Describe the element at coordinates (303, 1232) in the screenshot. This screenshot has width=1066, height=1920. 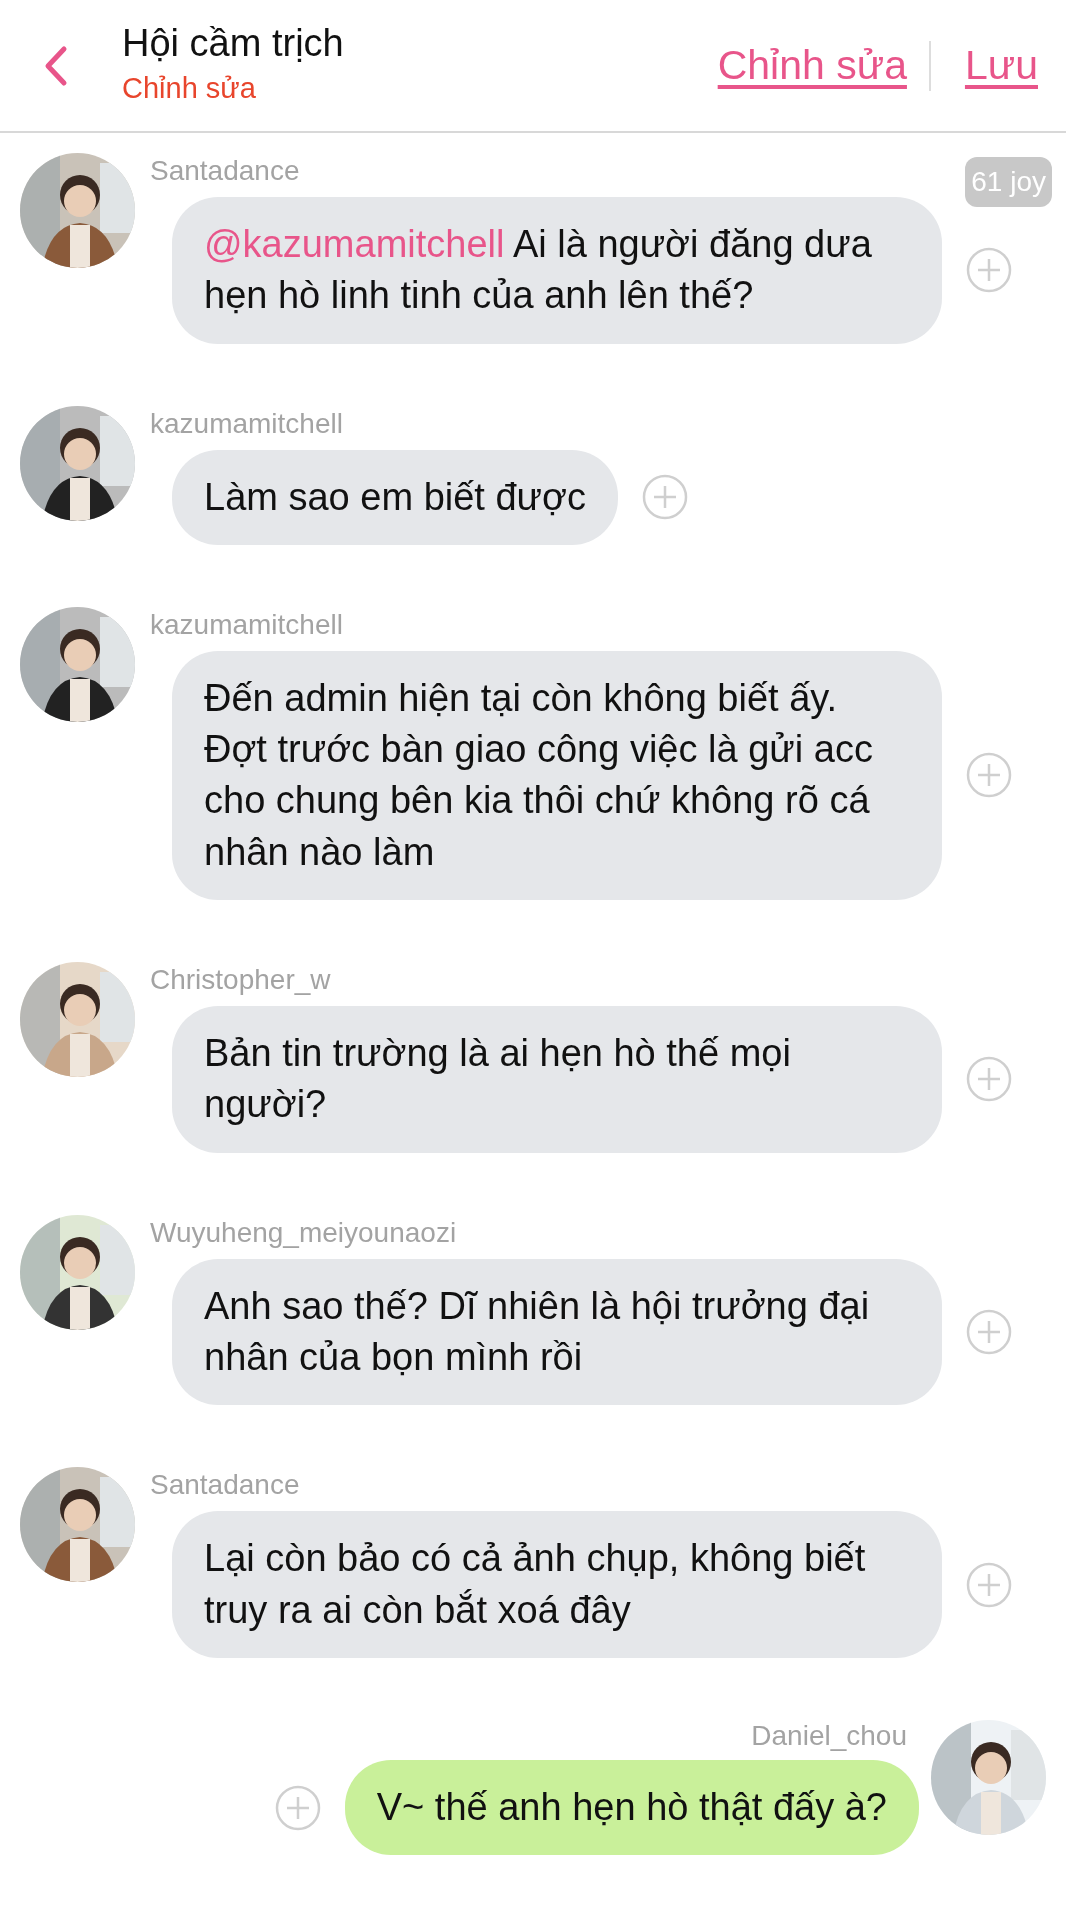
I see `author-name: Wuyuheng_meiyounaozi` at that location.